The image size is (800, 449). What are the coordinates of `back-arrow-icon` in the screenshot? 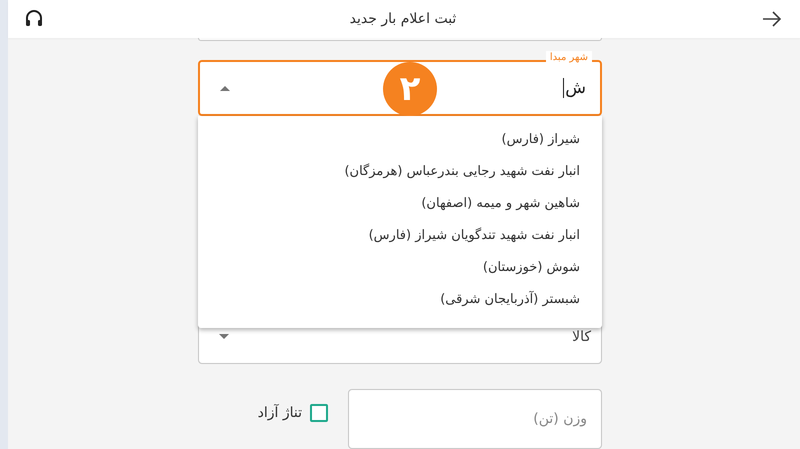 It's located at (772, 19).